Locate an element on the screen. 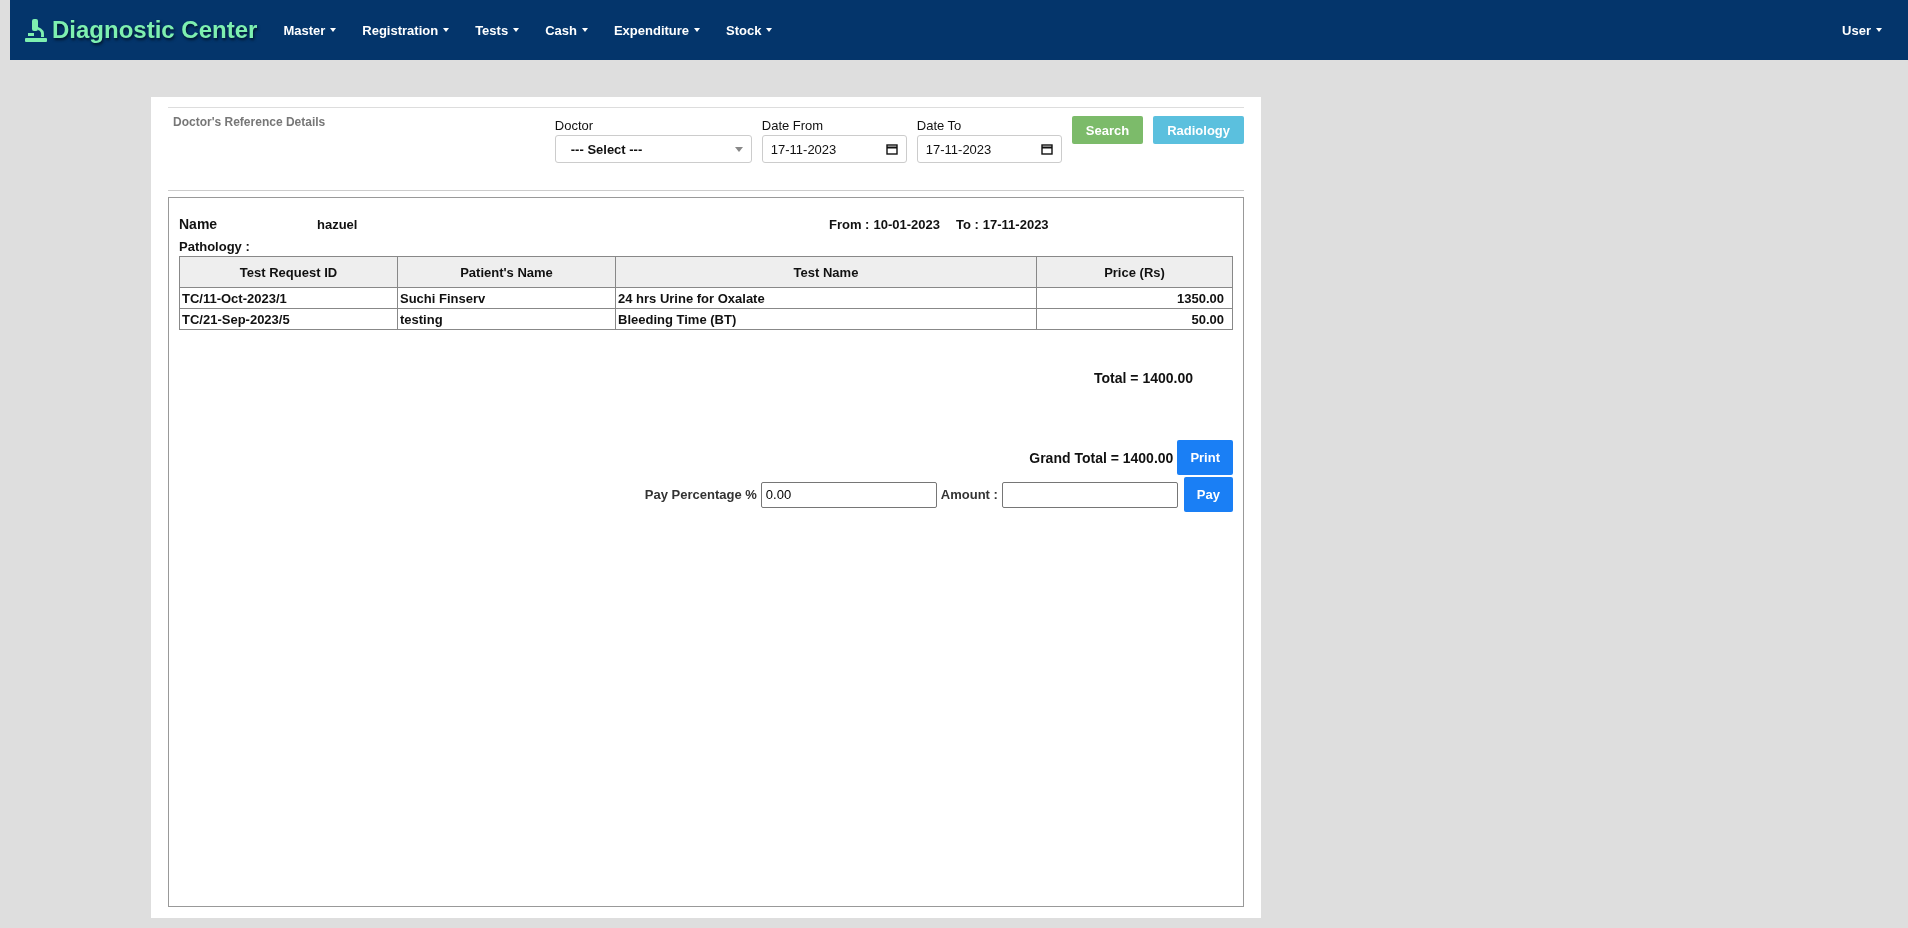 The height and width of the screenshot is (928, 1908). table-cell: Suchi Finserv is located at coordinates (506, 298).